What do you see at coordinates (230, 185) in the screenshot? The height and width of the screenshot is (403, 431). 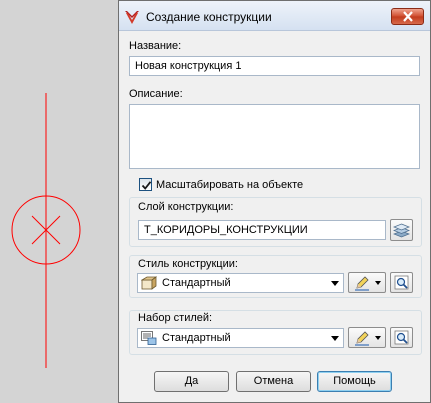 I see `scale-on-insert-label: Масштабировать на объекте` at bounding box center [230, 185].